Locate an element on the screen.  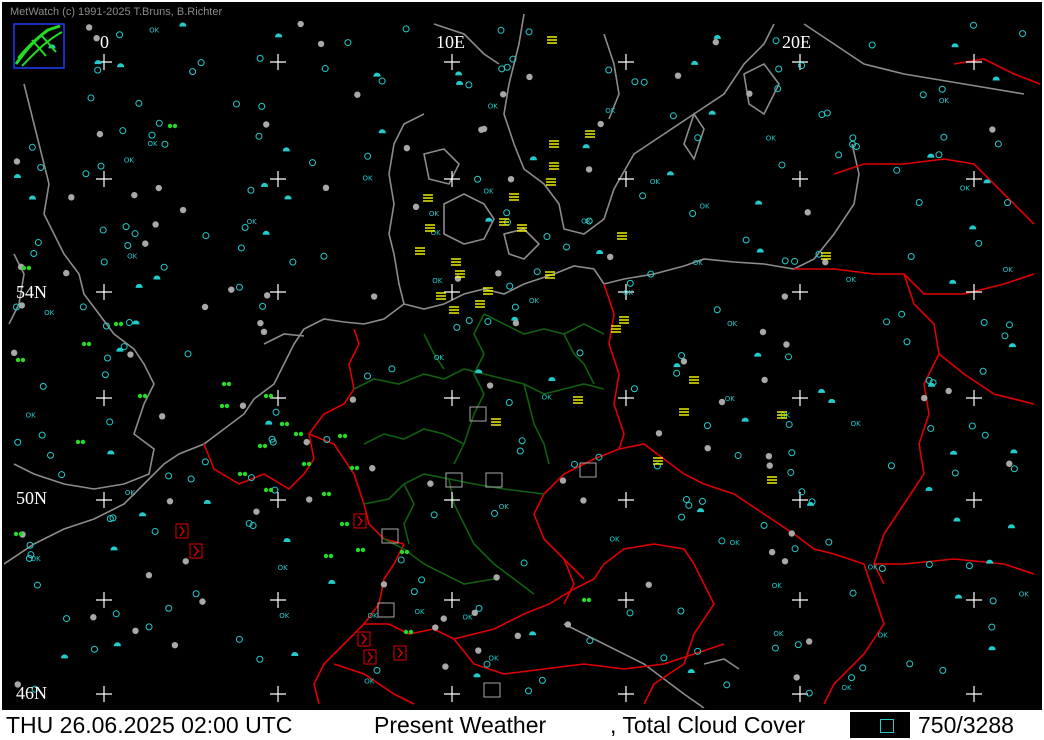
lon-label-20e: 20E is located at coordinates (796, 42).